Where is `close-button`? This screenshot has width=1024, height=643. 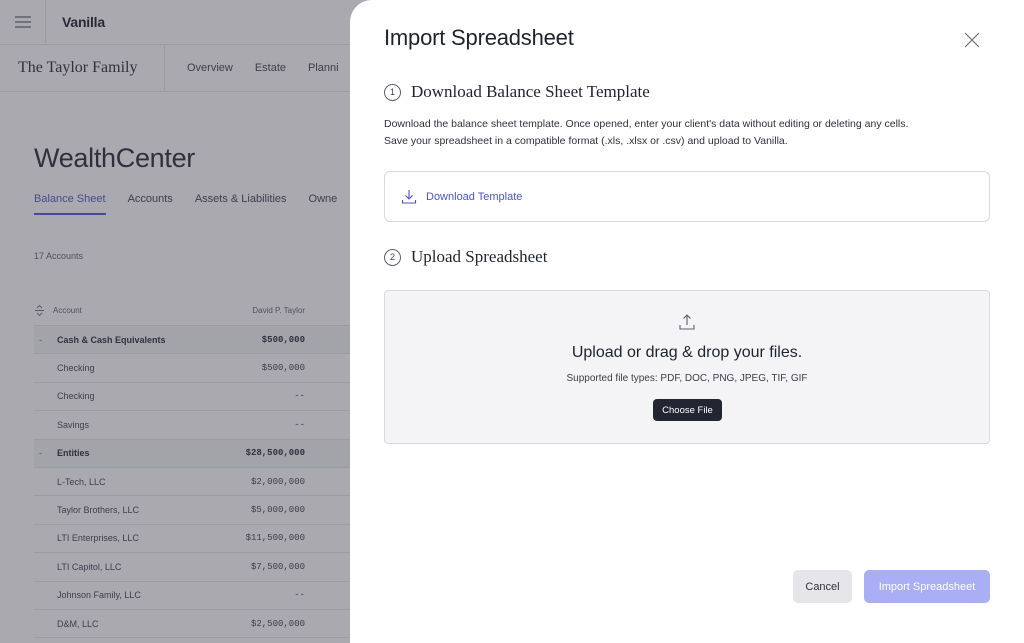 close-button is located at coordinates (972, 40).